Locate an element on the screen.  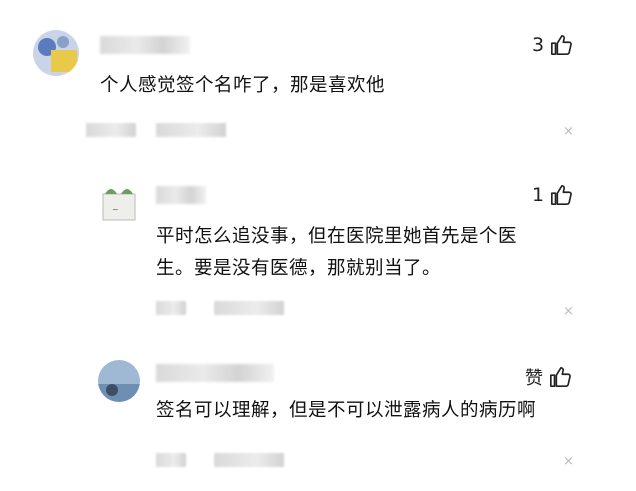
like-label: 赞 is located at coordinates (534, 378).